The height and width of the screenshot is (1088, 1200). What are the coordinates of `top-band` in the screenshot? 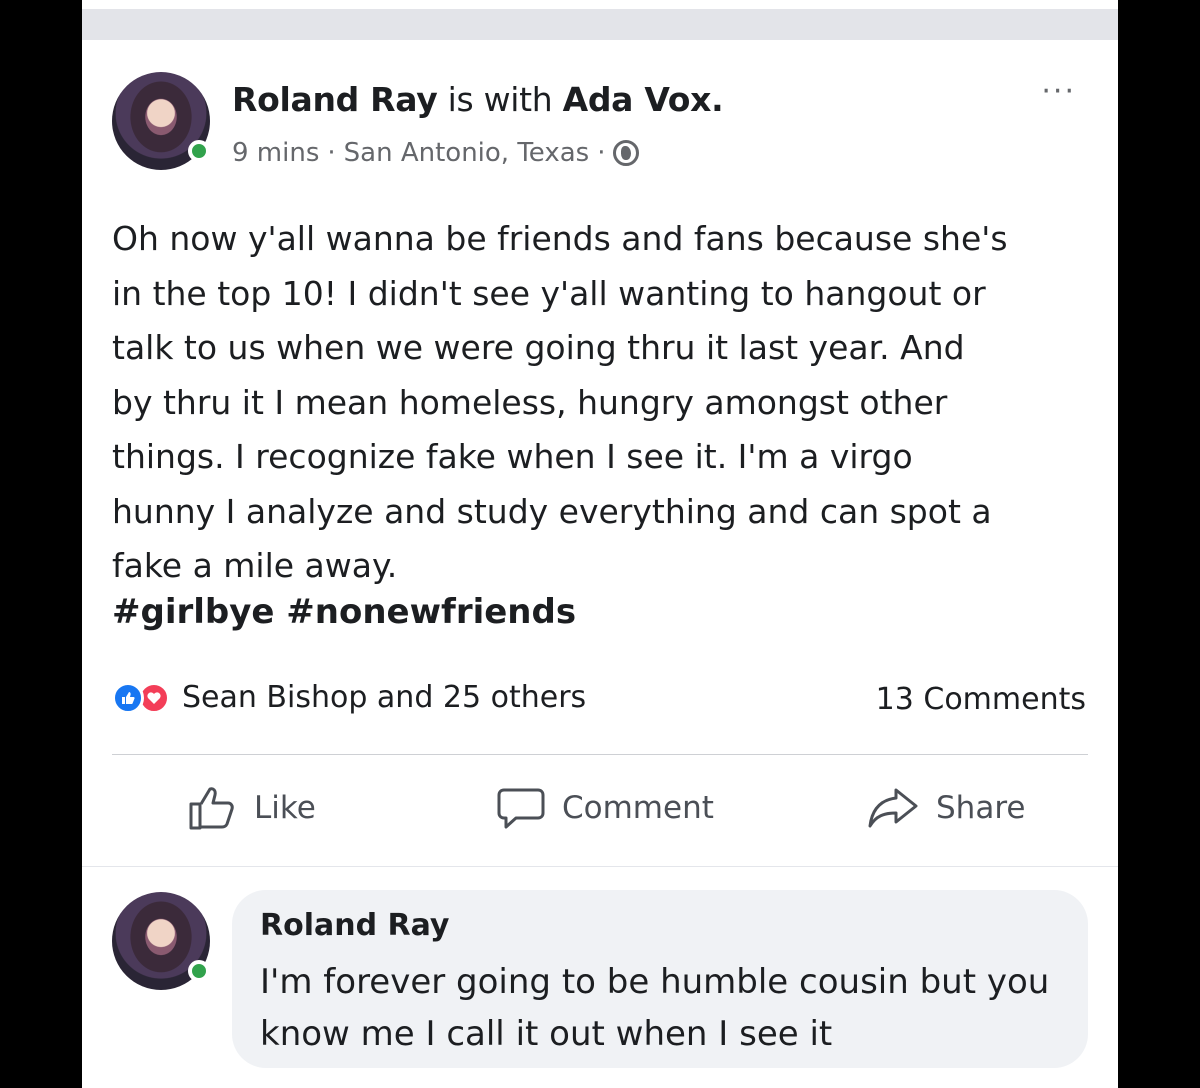 It's located at (600, 24).